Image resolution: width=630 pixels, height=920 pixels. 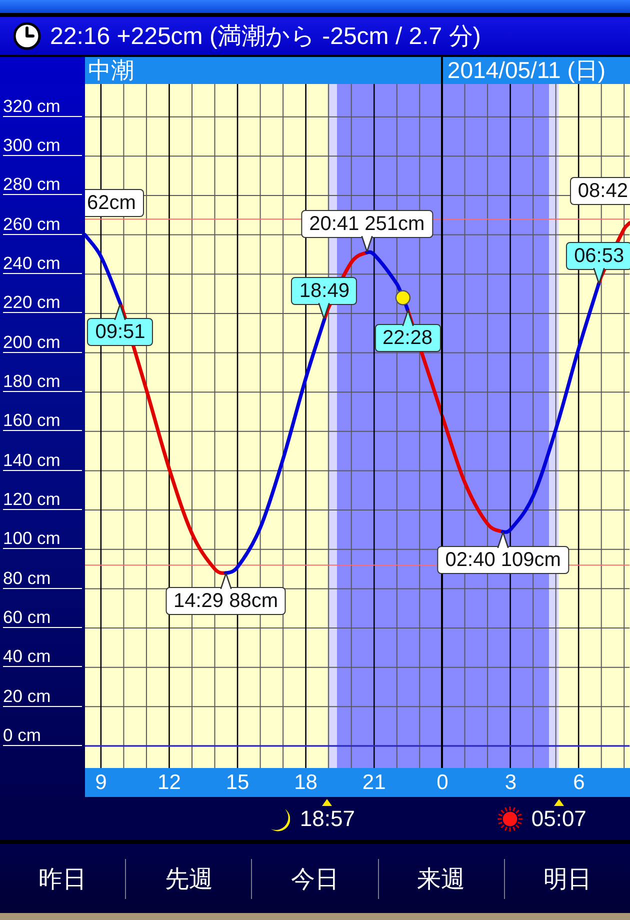 What do you see at coordinates (42, 263) in the screenshot?
I see `y-axis-label: 240 cm` at bounding box center [42, 263].